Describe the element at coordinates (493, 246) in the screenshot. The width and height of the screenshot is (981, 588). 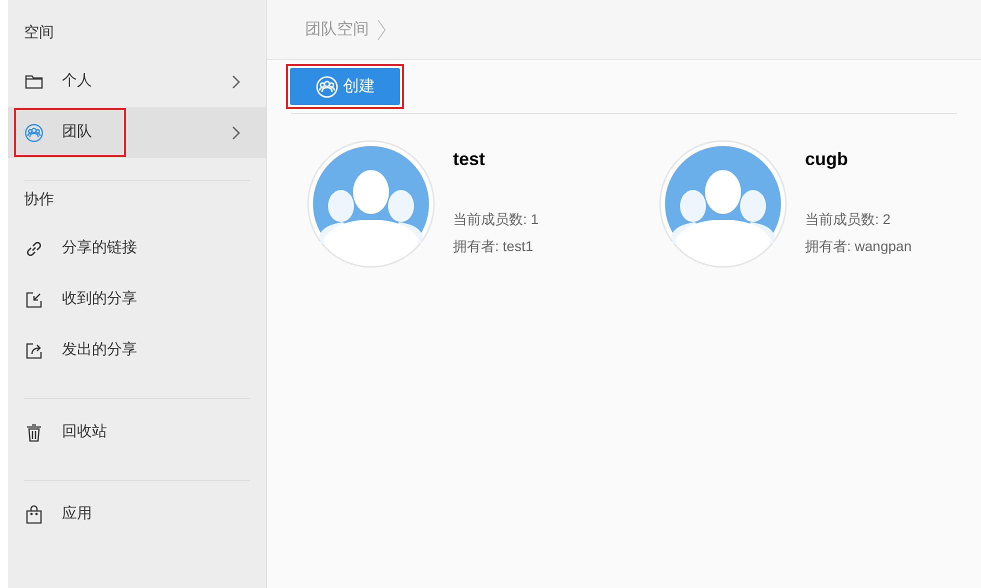
I see `team-owner: 拥有者: test1` at that location.